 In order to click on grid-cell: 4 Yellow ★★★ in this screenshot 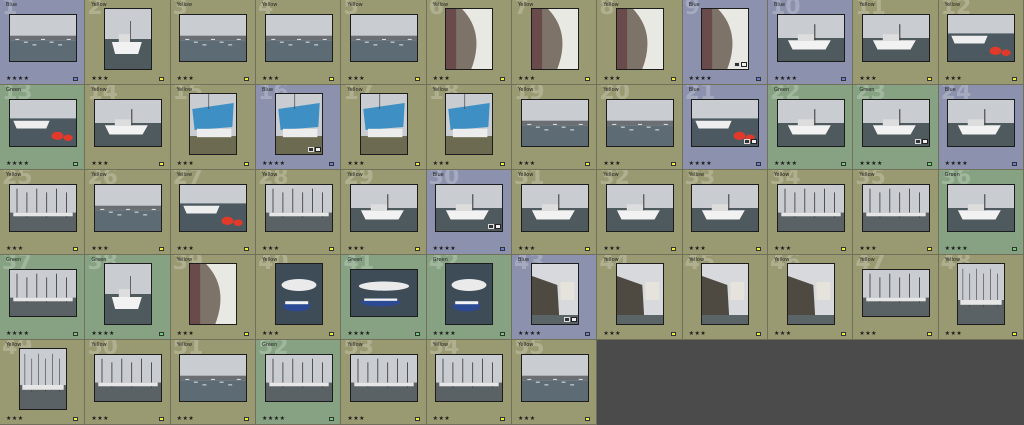, I will do `click(299, 42)`.